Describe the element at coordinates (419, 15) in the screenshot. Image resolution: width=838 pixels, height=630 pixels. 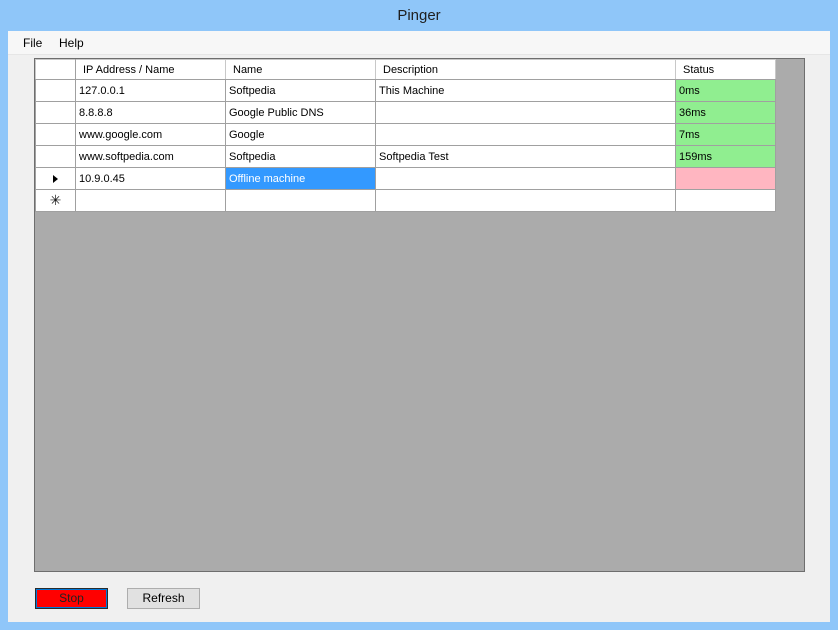
I see `window-title: Pinger` at that location.